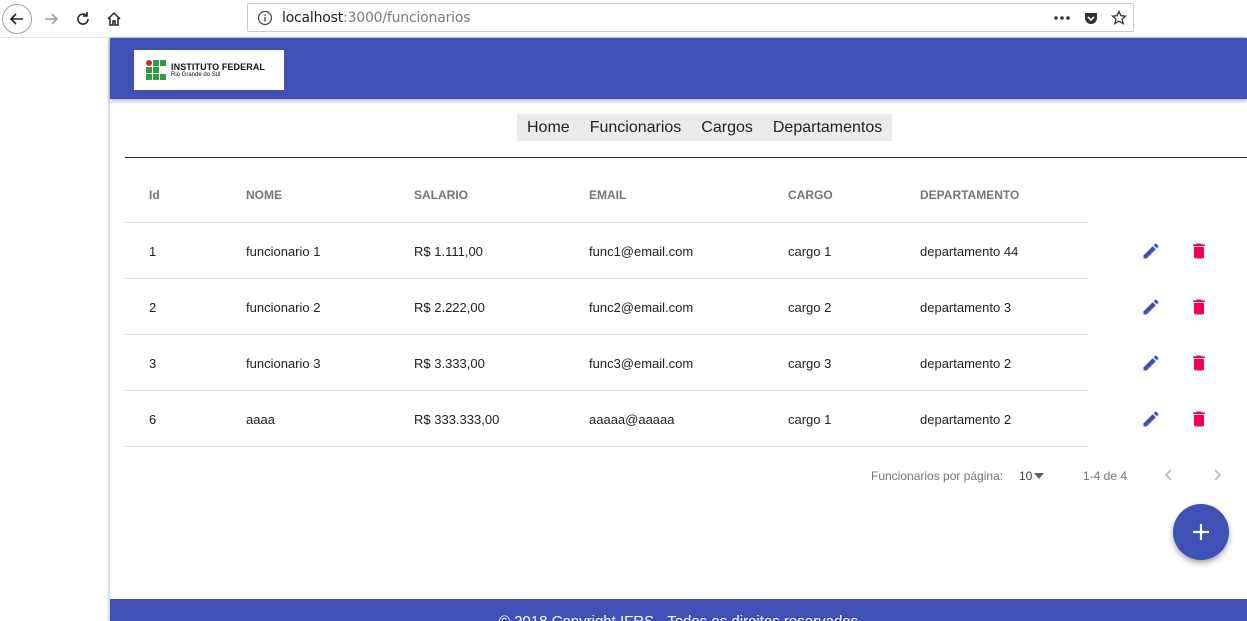 The image size is (1247, 621). Describe the element at coordinates (260, 419) in the screenshot. I see `cell-nome: aaaa` at that location.